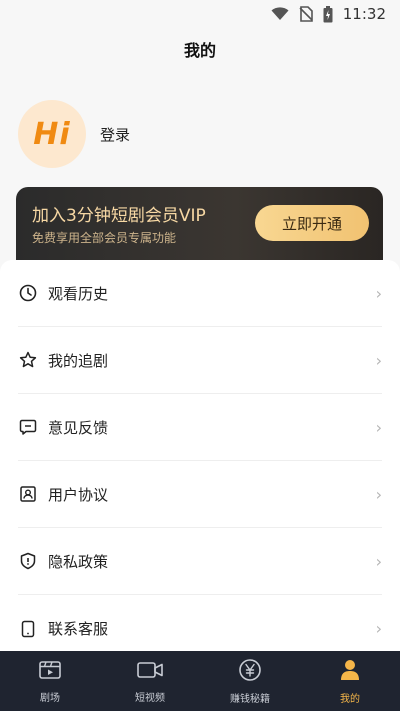 The height and width of the screenshot is (711, 400). What do you see at coordinates (78, 293) in the screenshot?
I see `menu-item-label: 观看历史` at bounding box center [78, 293].